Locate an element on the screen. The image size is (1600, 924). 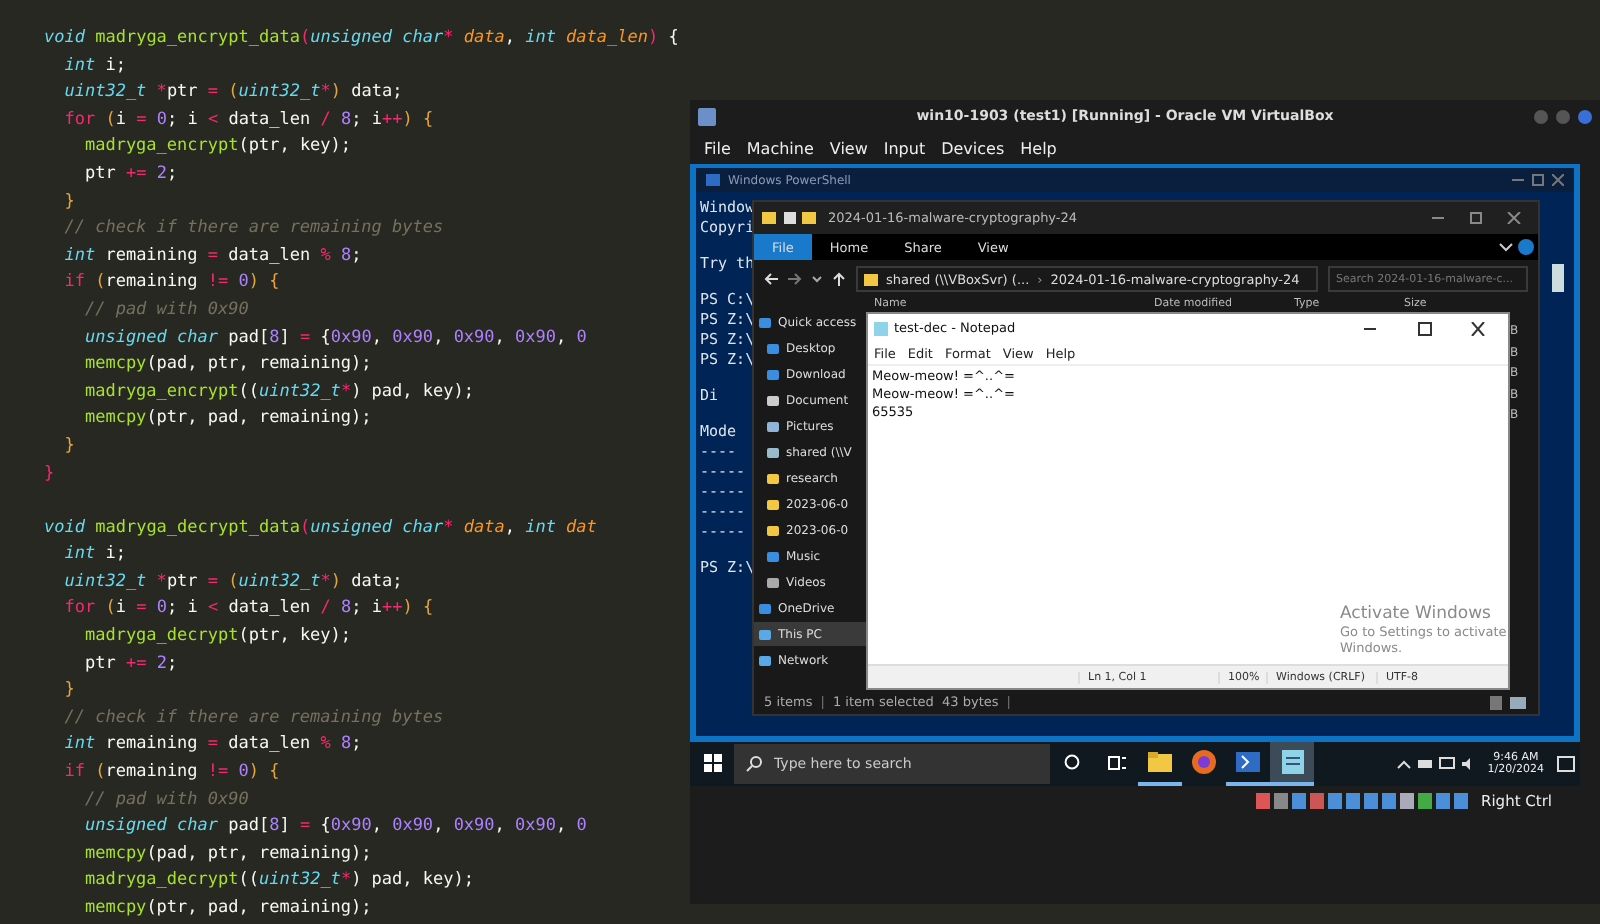
code-line: madryga_decrypt(ptr, key); is located at coordinates (218, 637).